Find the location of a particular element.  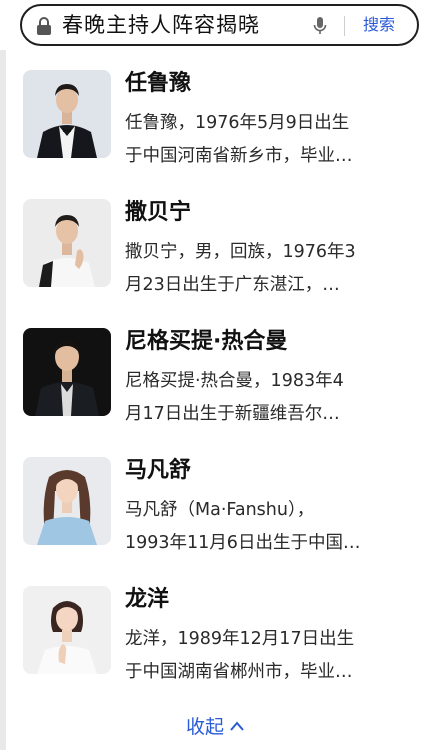

snippet-line: 任鲁豫，1976年5月9日出生 is located at coordinates (237, 123).